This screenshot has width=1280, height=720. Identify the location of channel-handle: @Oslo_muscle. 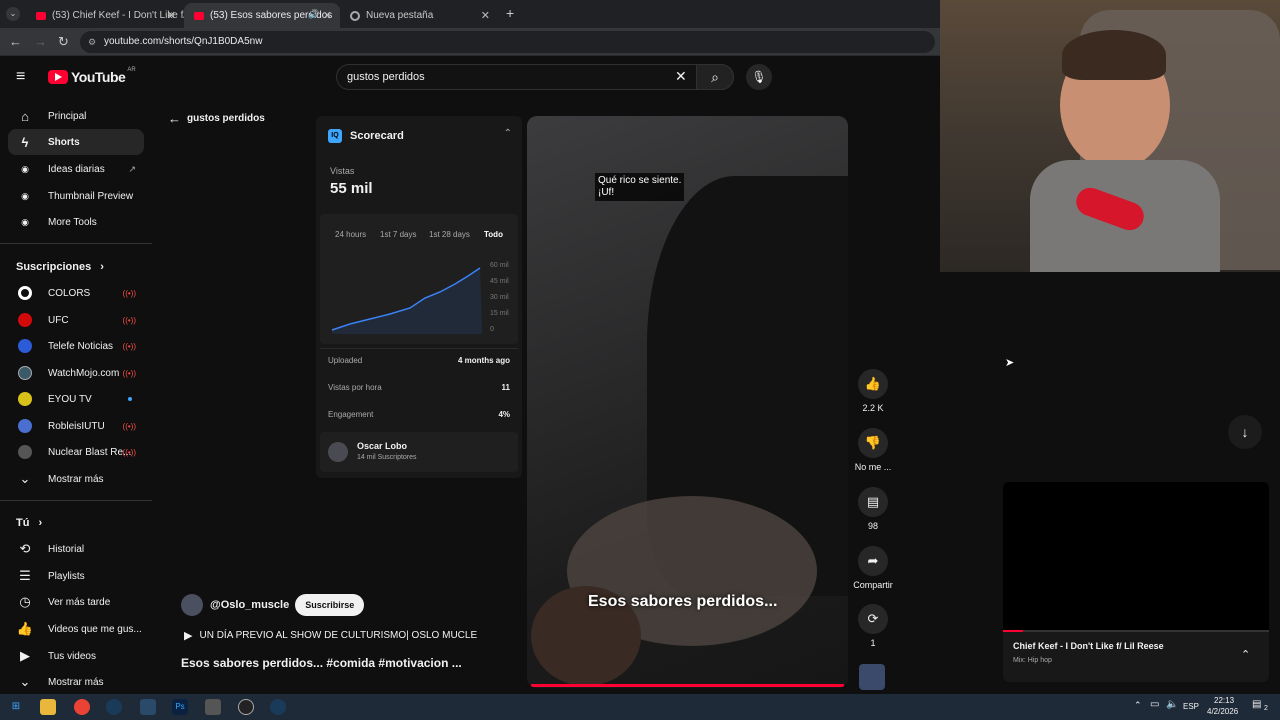
(249, 605).